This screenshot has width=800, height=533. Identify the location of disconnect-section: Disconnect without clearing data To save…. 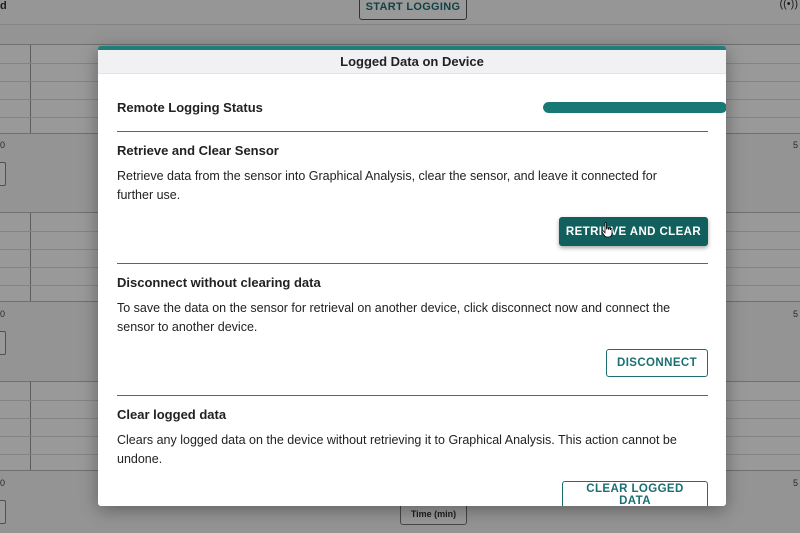
(412, 328).